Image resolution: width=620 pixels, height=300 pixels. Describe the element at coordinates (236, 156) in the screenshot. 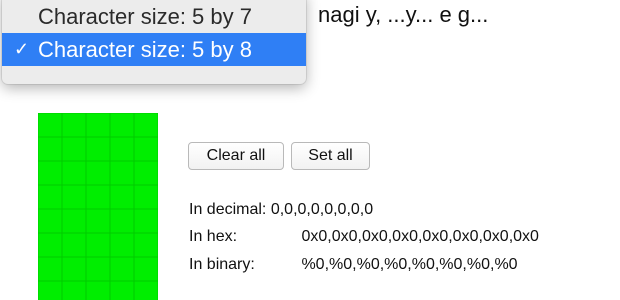

I see `clear-all-button: Clear all` at that location.